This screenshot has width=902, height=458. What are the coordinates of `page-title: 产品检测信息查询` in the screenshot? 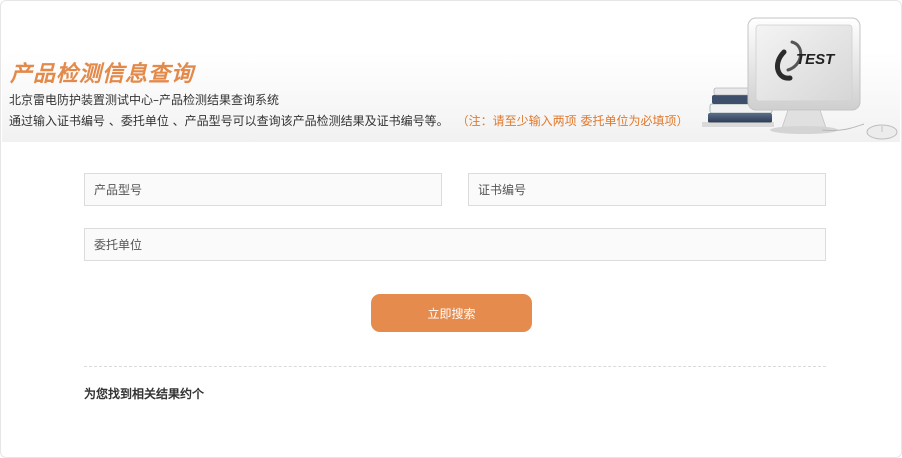 It's located at (102, 74).